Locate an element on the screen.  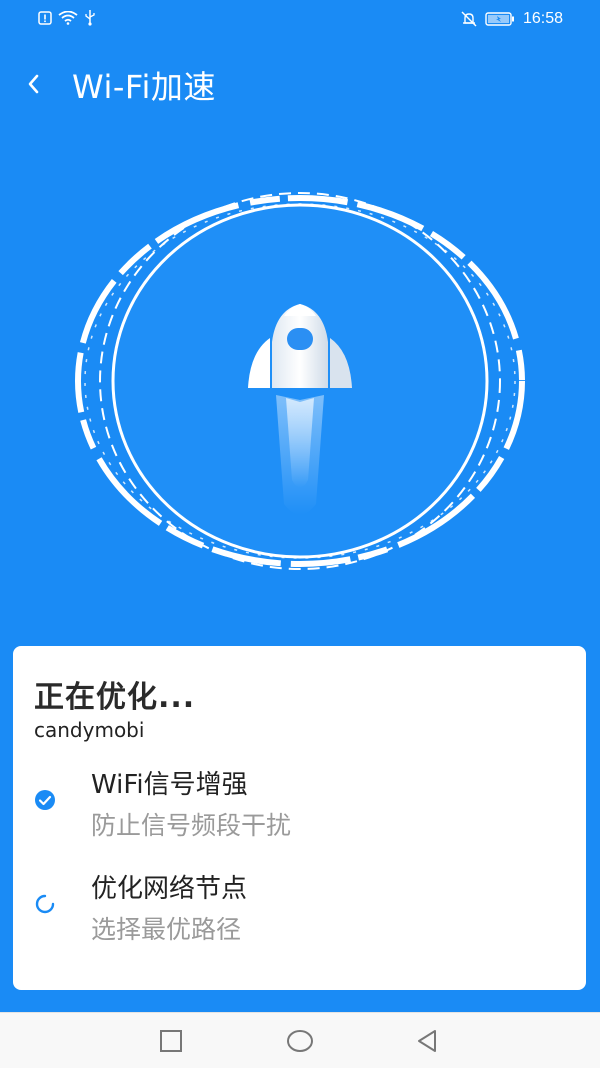
network-name: candymobi is located at coordinates (89, 730).